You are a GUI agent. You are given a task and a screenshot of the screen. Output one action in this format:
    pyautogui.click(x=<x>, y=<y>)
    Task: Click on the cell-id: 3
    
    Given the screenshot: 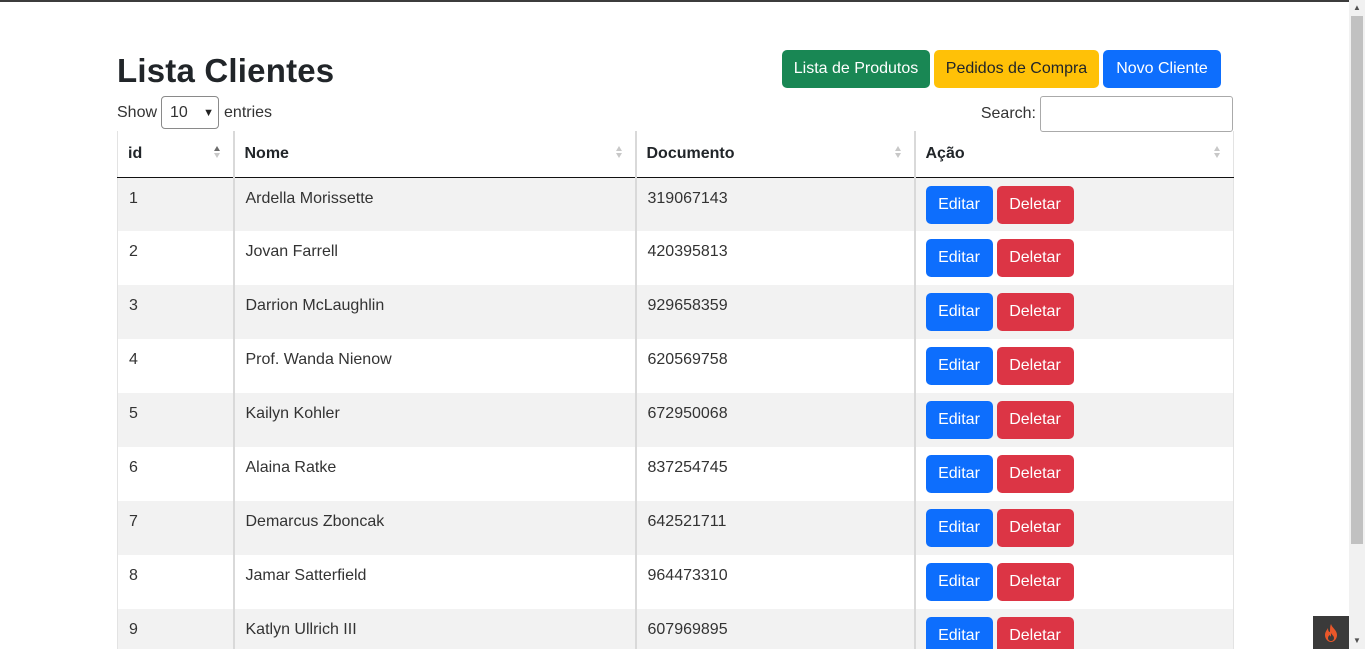 What is the action you would take?
    pyautogui.click(x=175, y=312)
    